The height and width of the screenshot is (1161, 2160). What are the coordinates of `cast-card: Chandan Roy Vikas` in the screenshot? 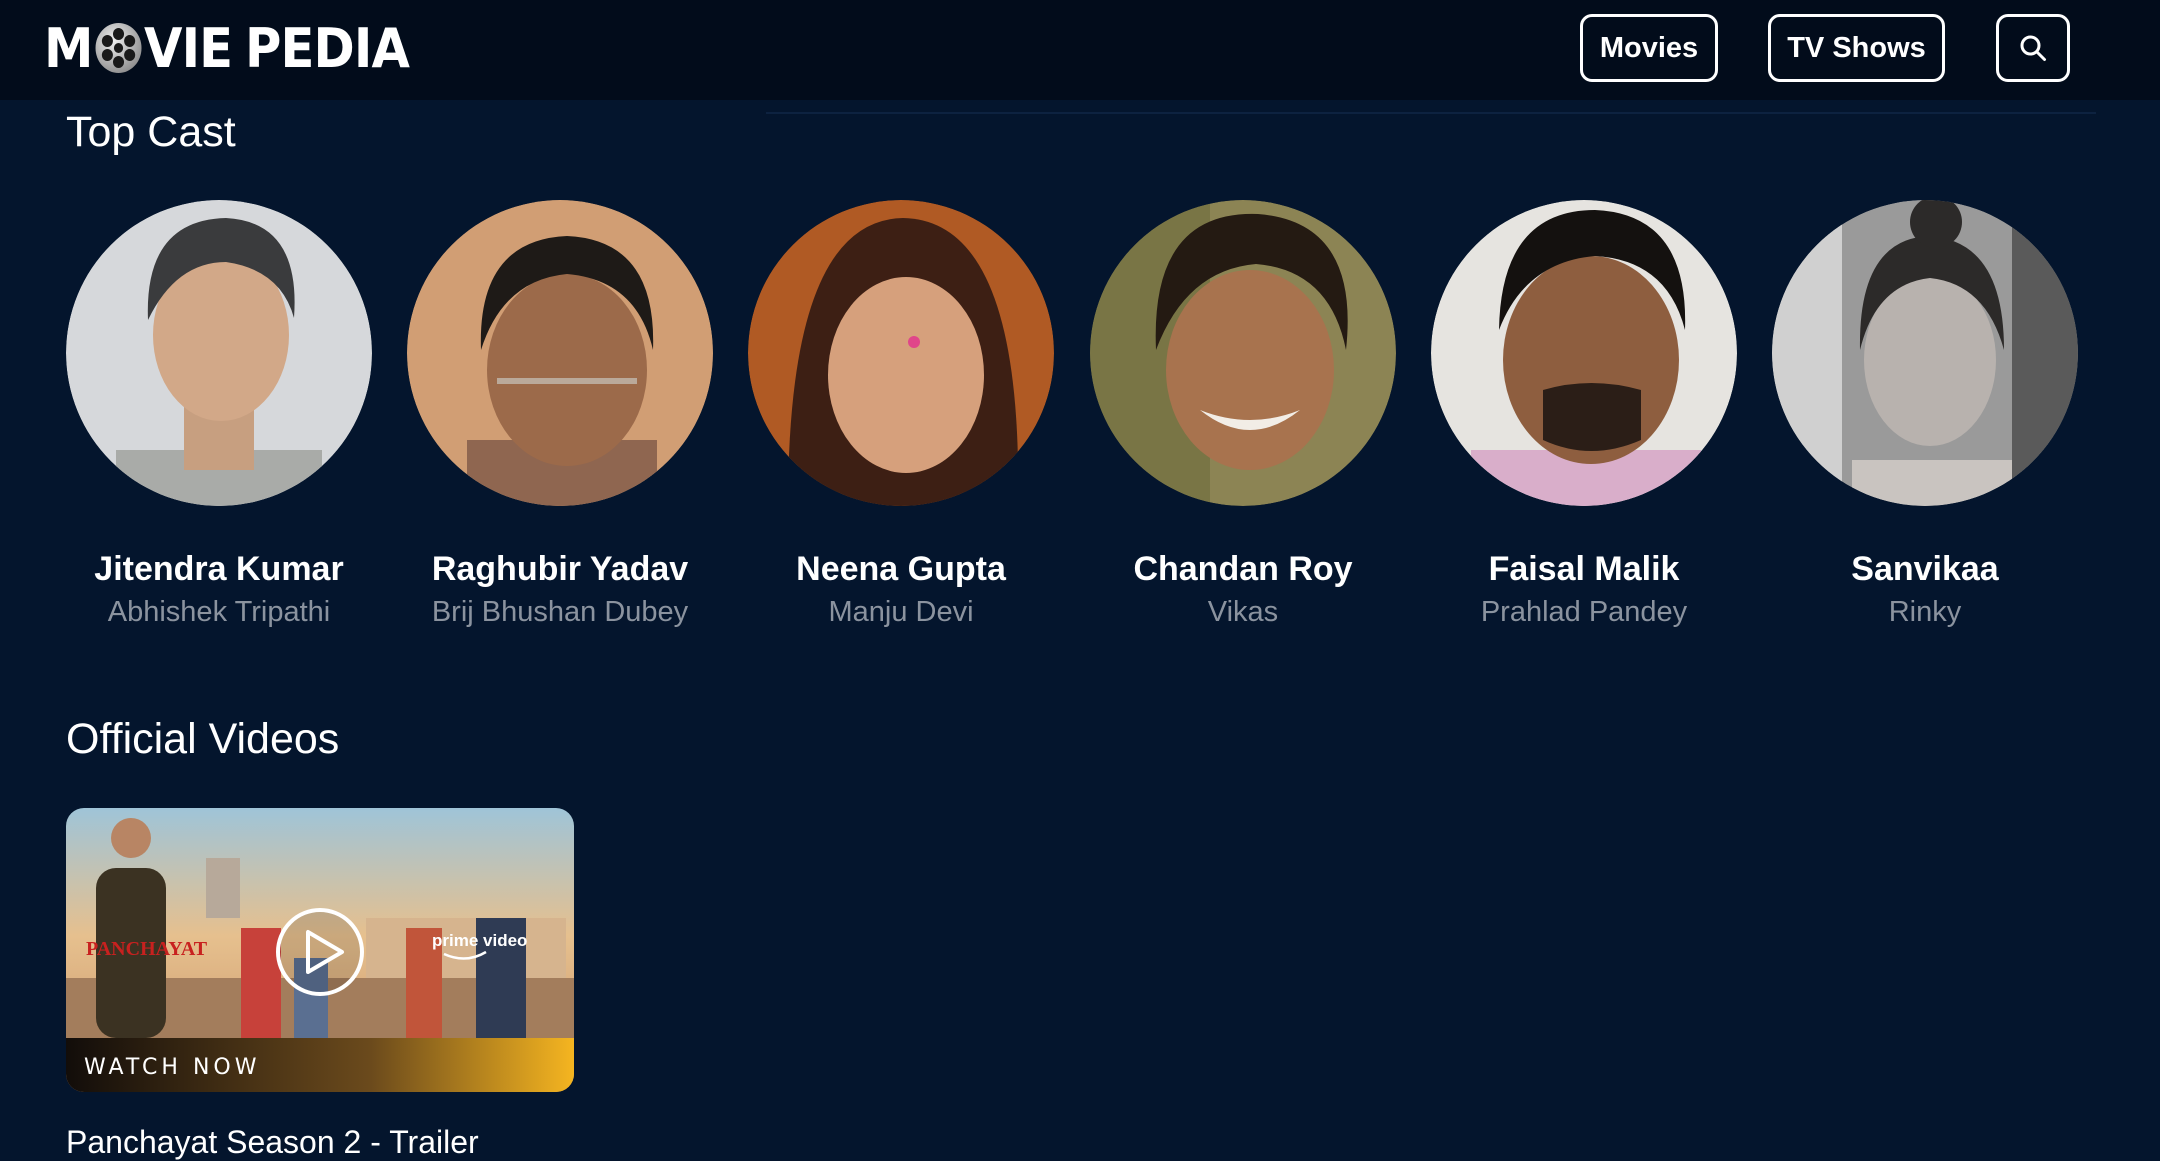 It's located at (1243, 414).